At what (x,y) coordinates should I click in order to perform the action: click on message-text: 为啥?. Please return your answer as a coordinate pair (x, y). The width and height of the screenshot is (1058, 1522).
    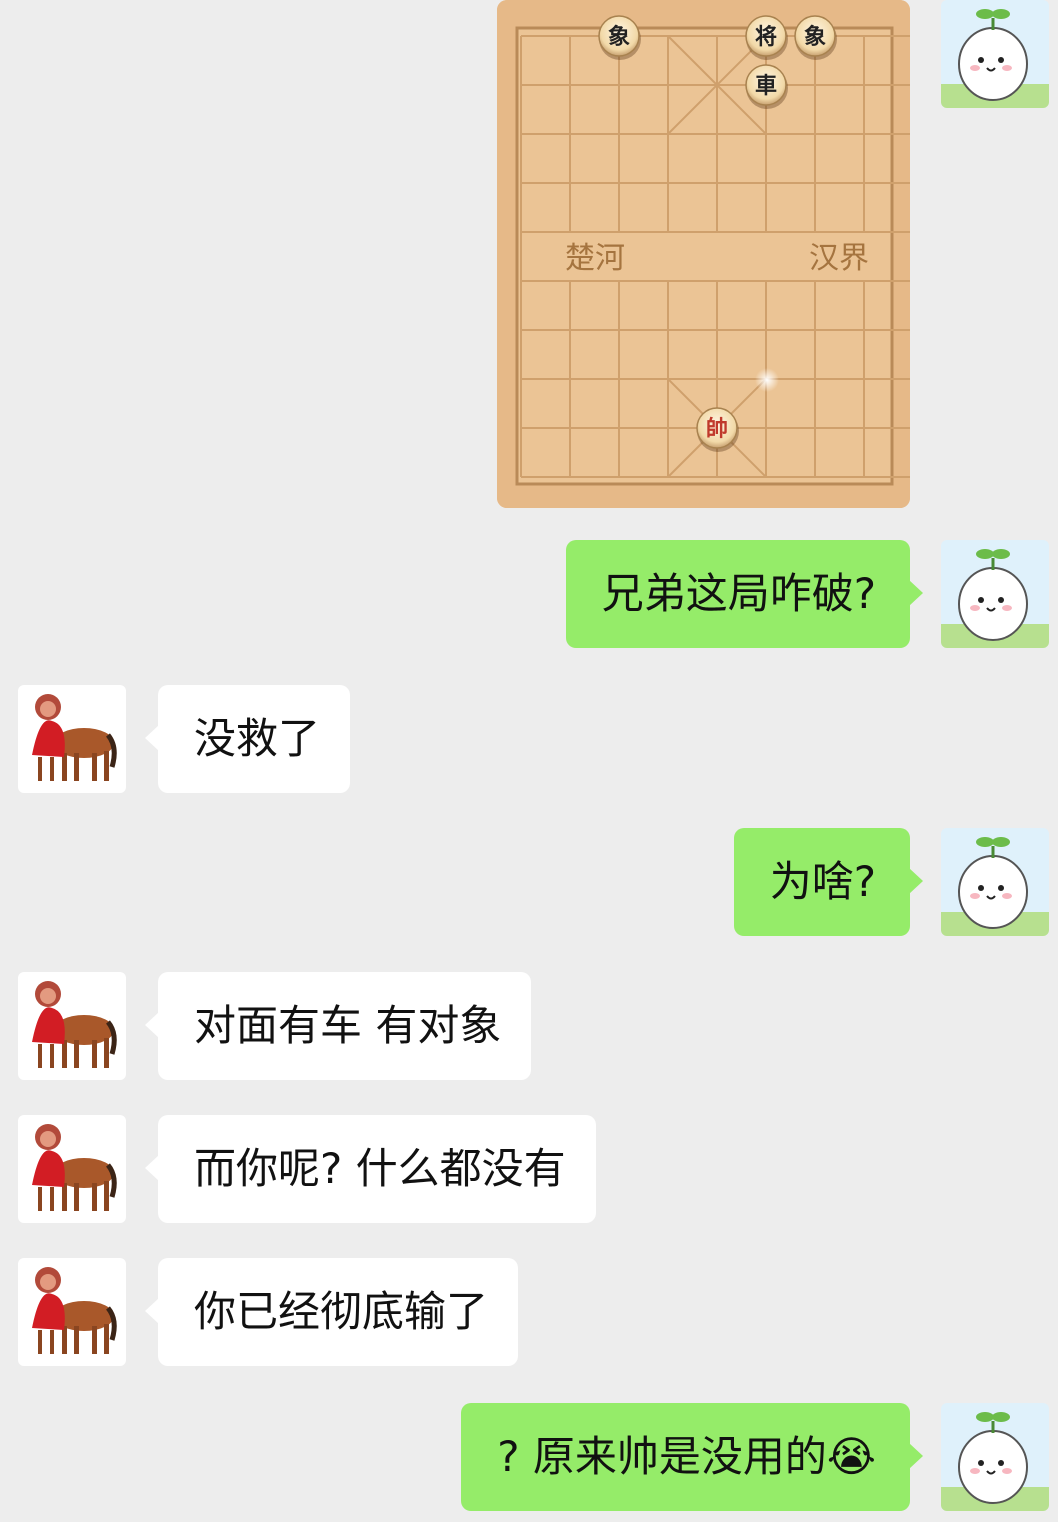
    Looking at the image, I should click on (822, 881).